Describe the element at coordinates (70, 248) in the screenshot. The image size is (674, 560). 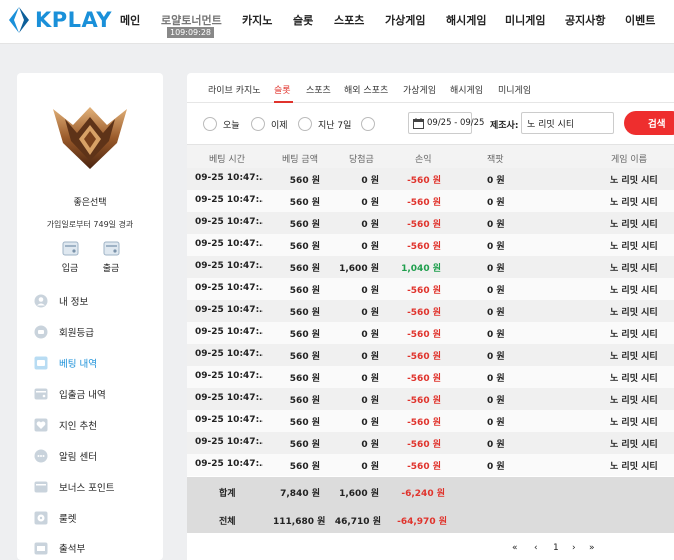
I see `deposit-icon` at that location.